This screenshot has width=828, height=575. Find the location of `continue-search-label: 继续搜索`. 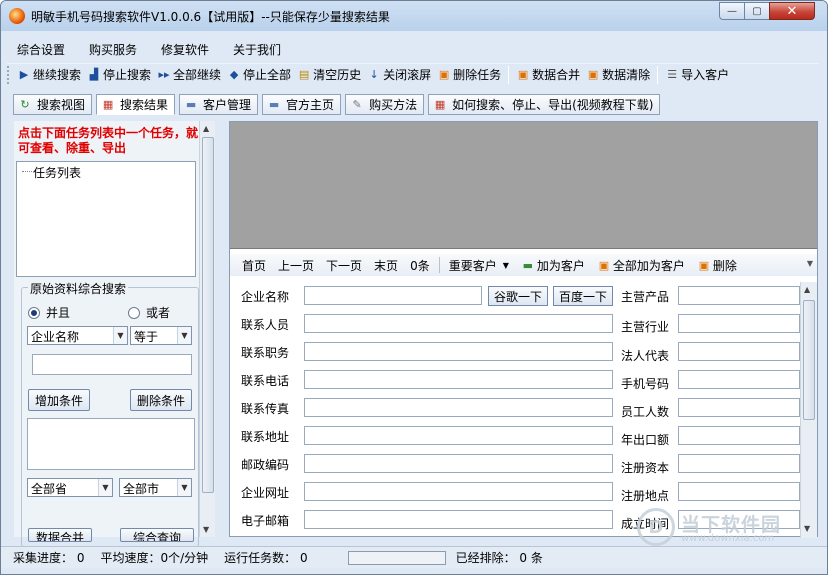

continue-search-label: 继续搜索 is located at coordinates (57, 75).